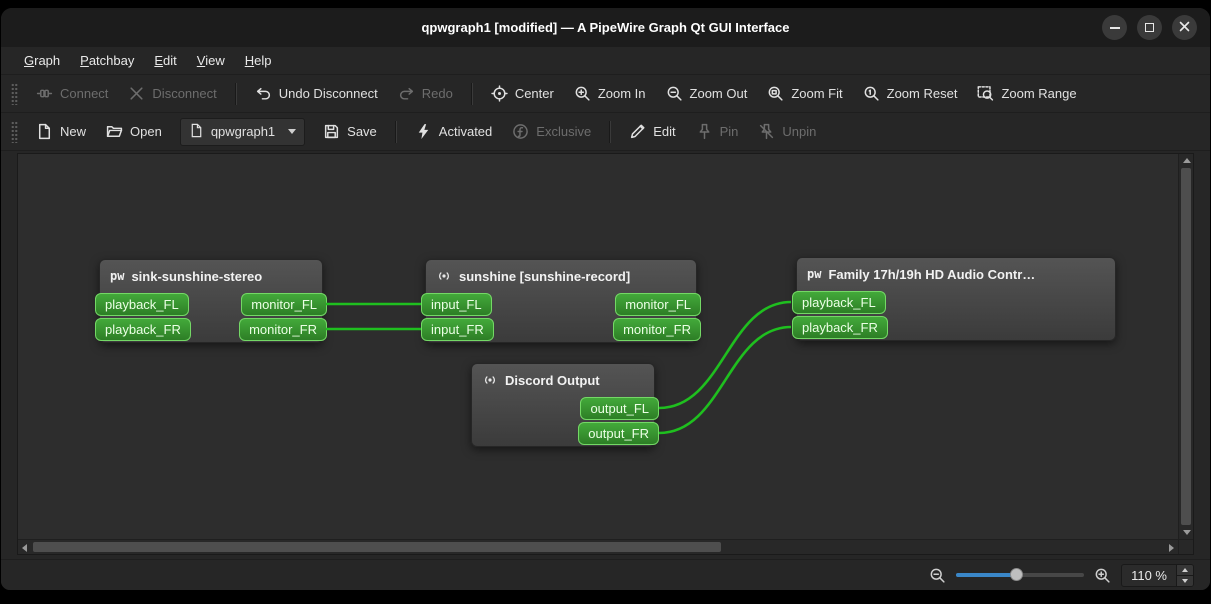 This screenshot has height=604, width=1211. Describe the element at coordinates (465, 131) in the screenshot. I see `activated-label: Activated` at that location.